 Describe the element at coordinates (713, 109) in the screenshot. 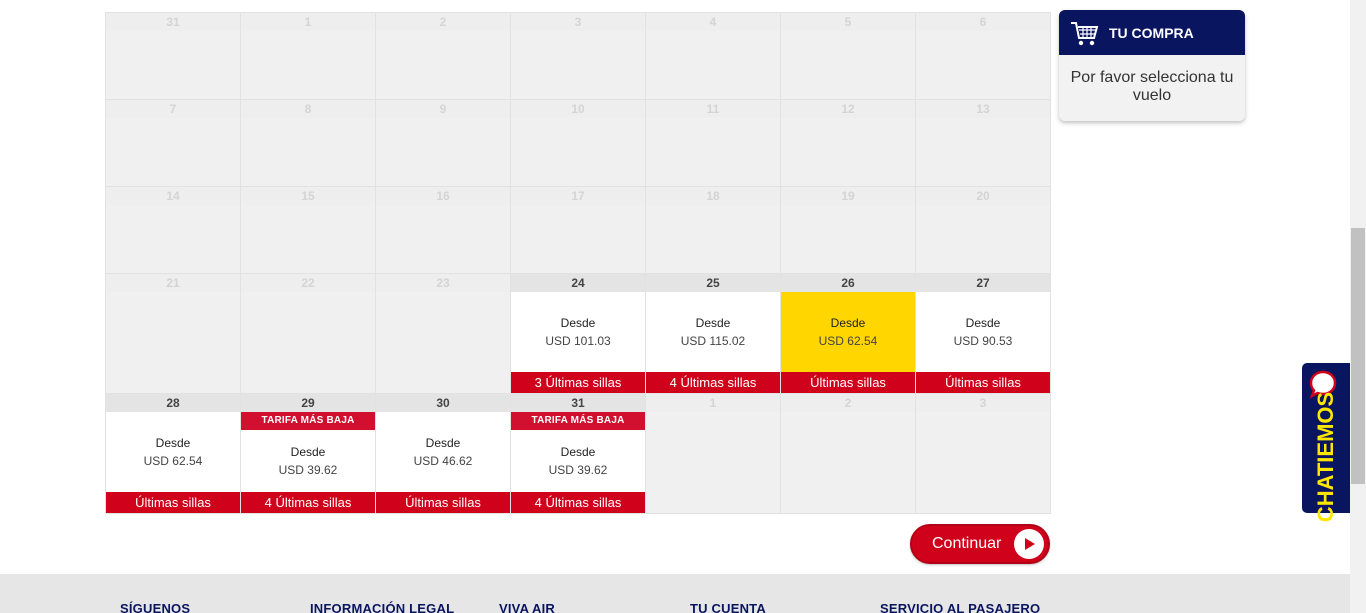

I see `day-number: 11` at that location.